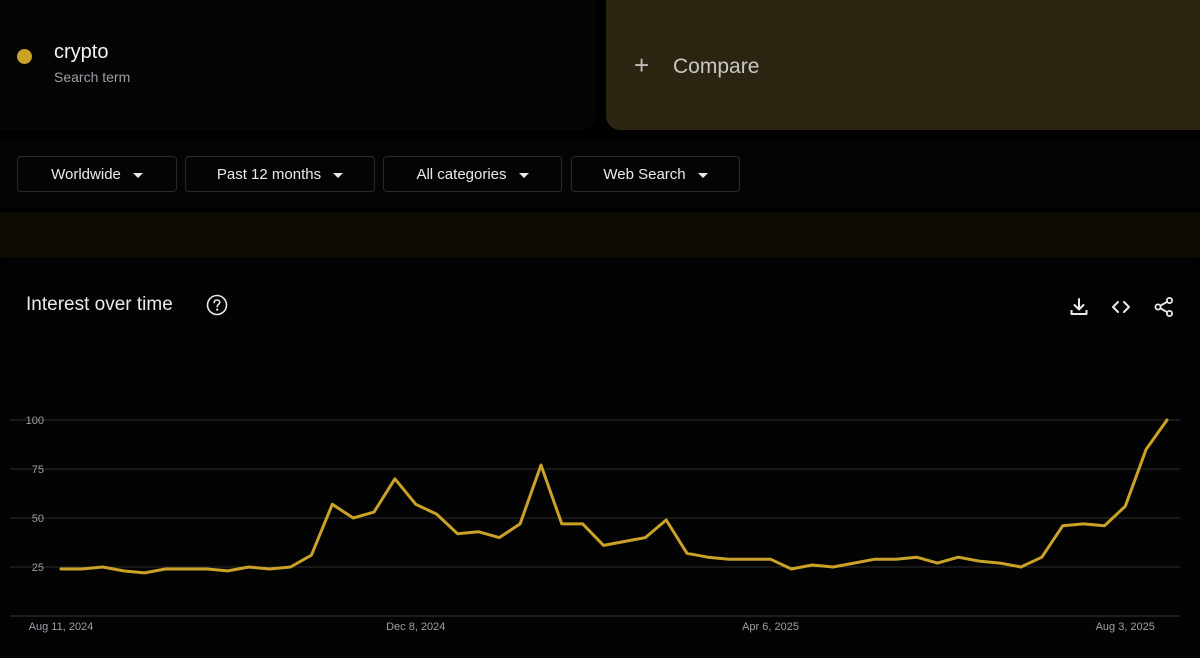 This screenshot has width=1200, height=658. What do you see at coordinates (86, 174) in the screenshot?
I see `filter-location-label: Worldwide` at bounding box center [86, 174].